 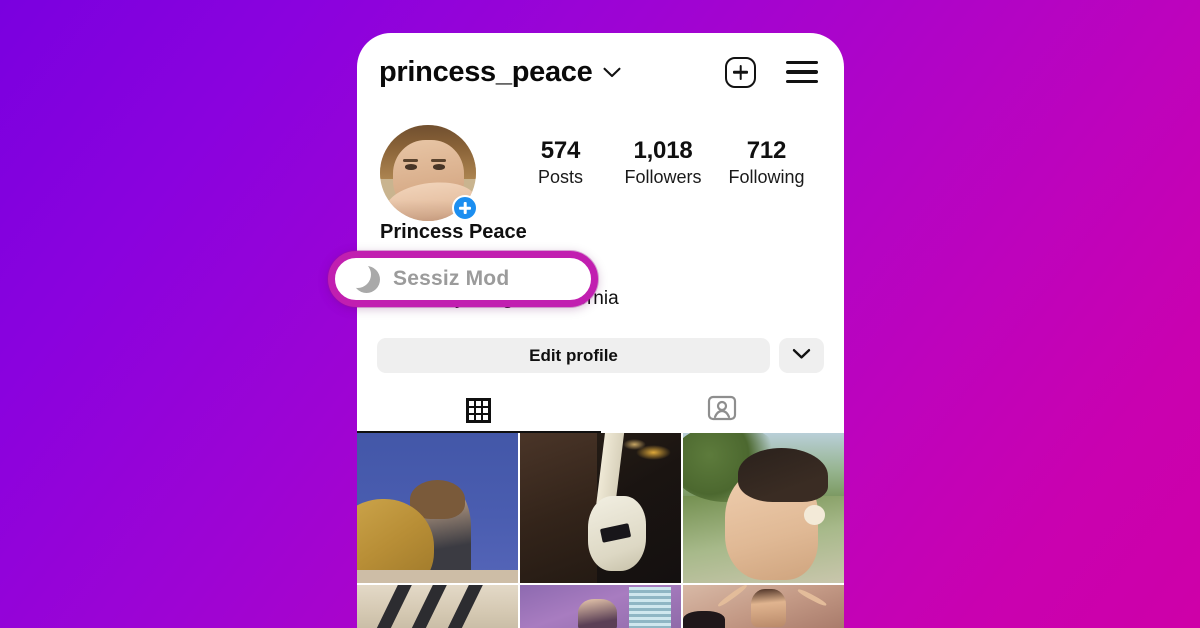 I want to click on stat-value: 1,018, so click(x=663, y=150).